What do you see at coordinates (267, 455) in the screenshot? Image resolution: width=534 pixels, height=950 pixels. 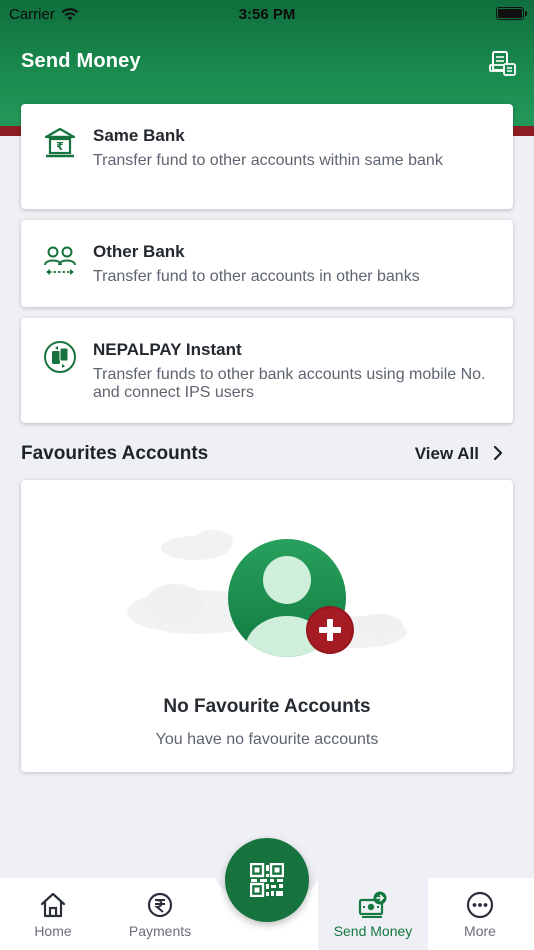 I see `favourites-header: Favourites Accounts View All` at bounding box center [267, 455].